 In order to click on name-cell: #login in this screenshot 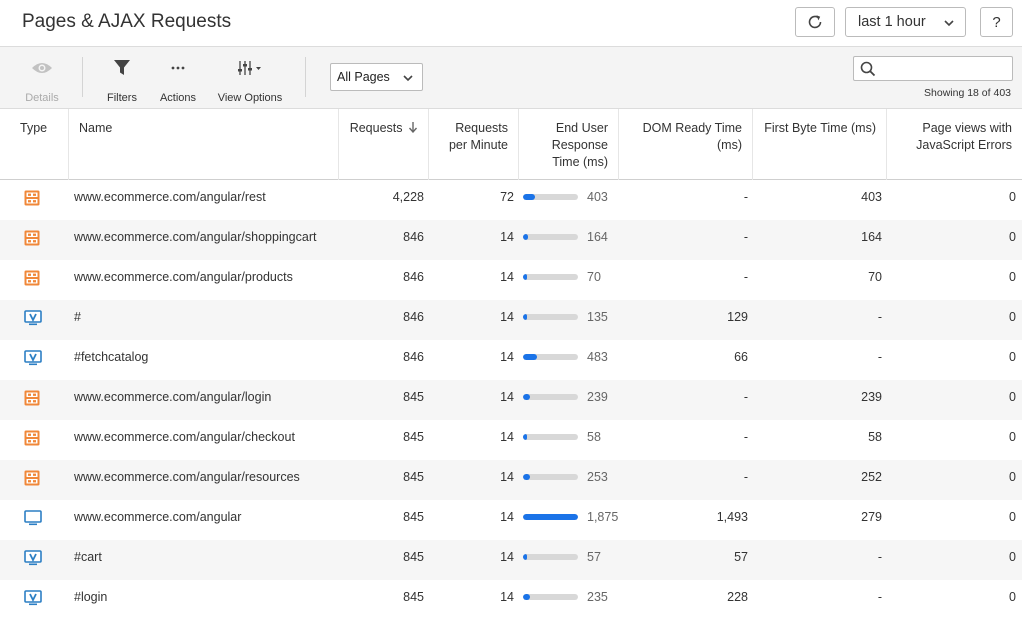, I will do `click(90, 600)`.